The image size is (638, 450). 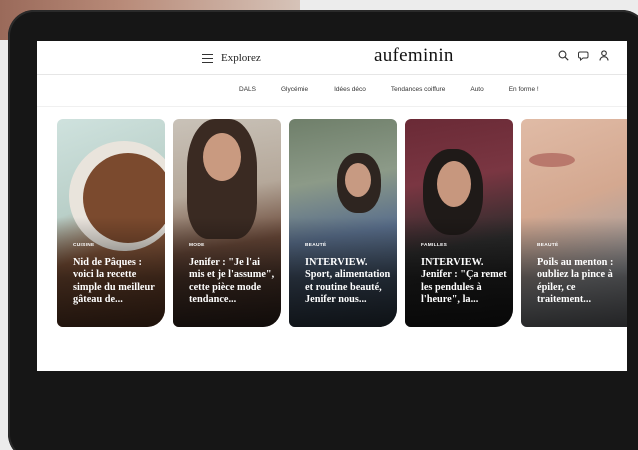 What do you see at coordinates (434, 245) in the screenshot?
I see `card-category: FAMILLES` at bounding box center [434, 245].